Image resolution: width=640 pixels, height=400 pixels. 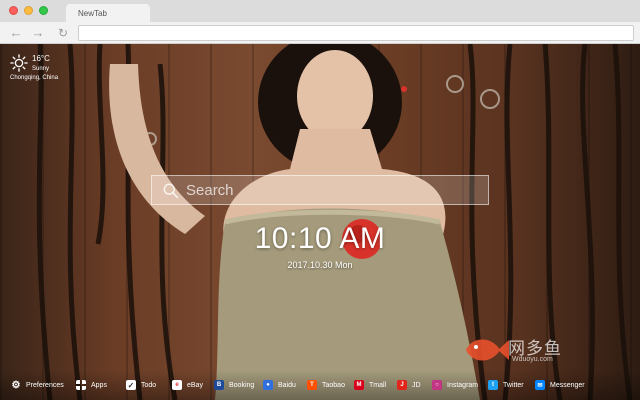 What do you see at coordinates (268, 385) in the screenshot?
I see `baidu-icon: ●` at bounding box center [268, 385].